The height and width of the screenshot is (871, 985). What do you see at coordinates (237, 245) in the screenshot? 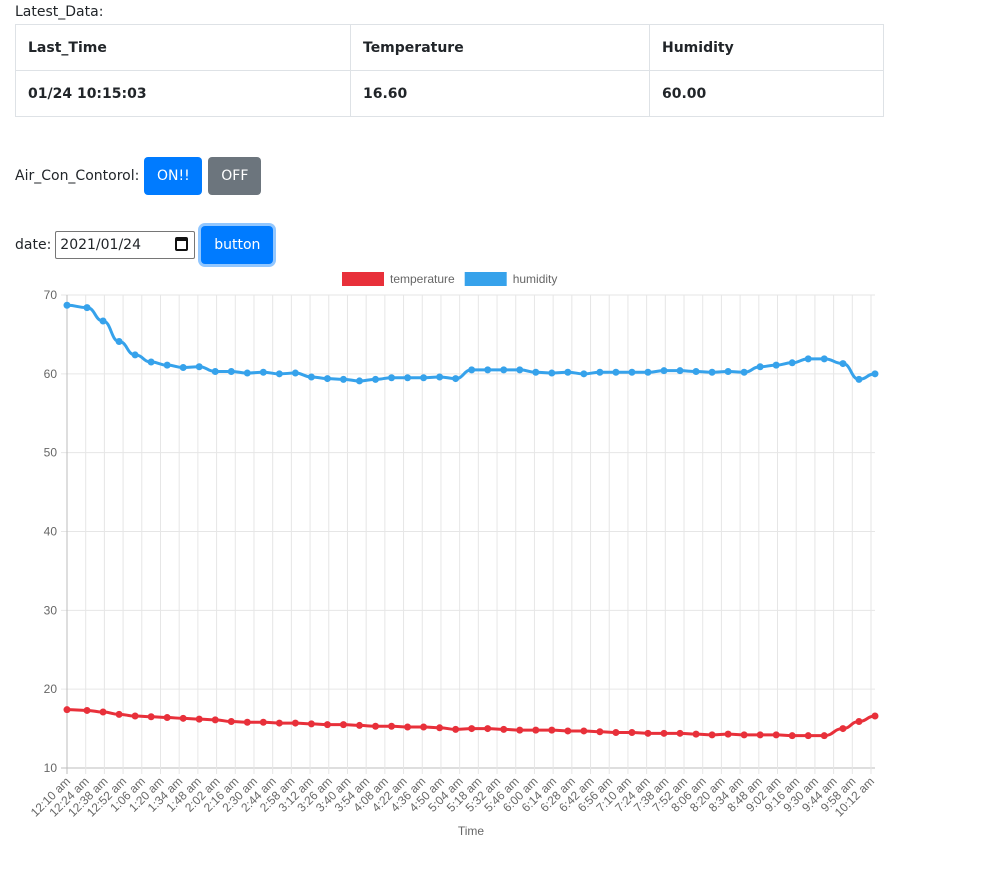
I see `submit-date-button: button` at bounding box center [237, 245].